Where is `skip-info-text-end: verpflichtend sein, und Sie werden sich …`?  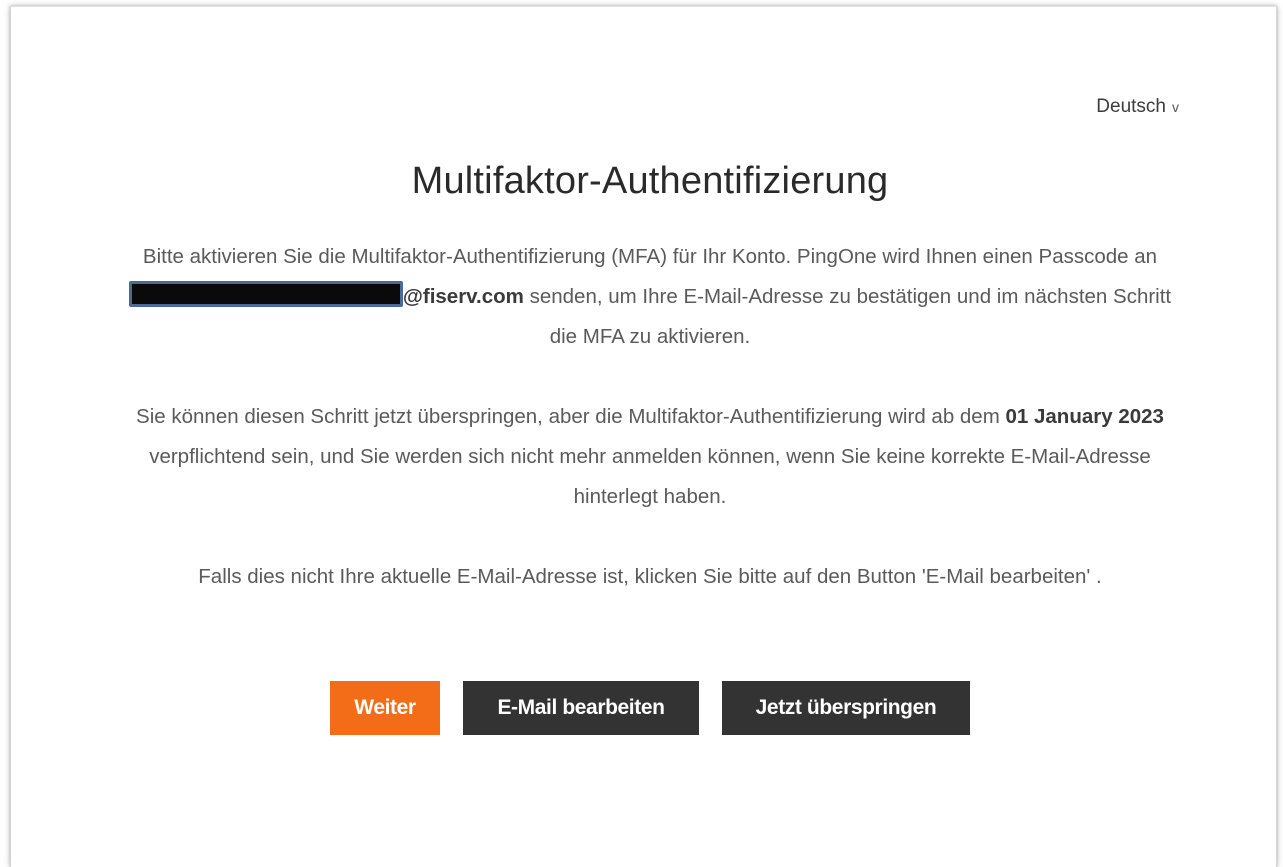
skip-info-text-end: verpflichtend sein, und Sie werden sich … is located at coordinates (650, 476).